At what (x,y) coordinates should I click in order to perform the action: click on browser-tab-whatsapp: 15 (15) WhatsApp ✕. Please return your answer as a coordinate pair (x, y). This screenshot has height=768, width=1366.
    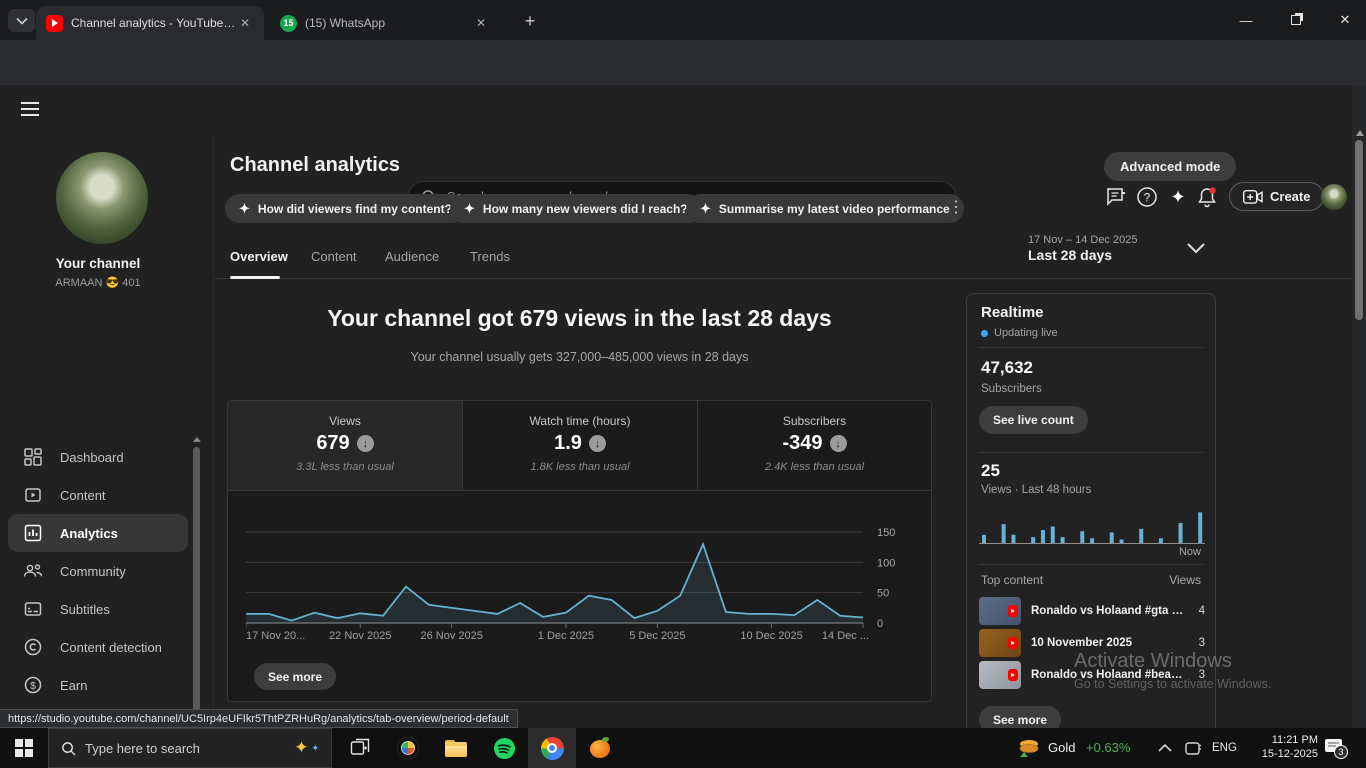
    Looking at the image, I should click on (385, 23).